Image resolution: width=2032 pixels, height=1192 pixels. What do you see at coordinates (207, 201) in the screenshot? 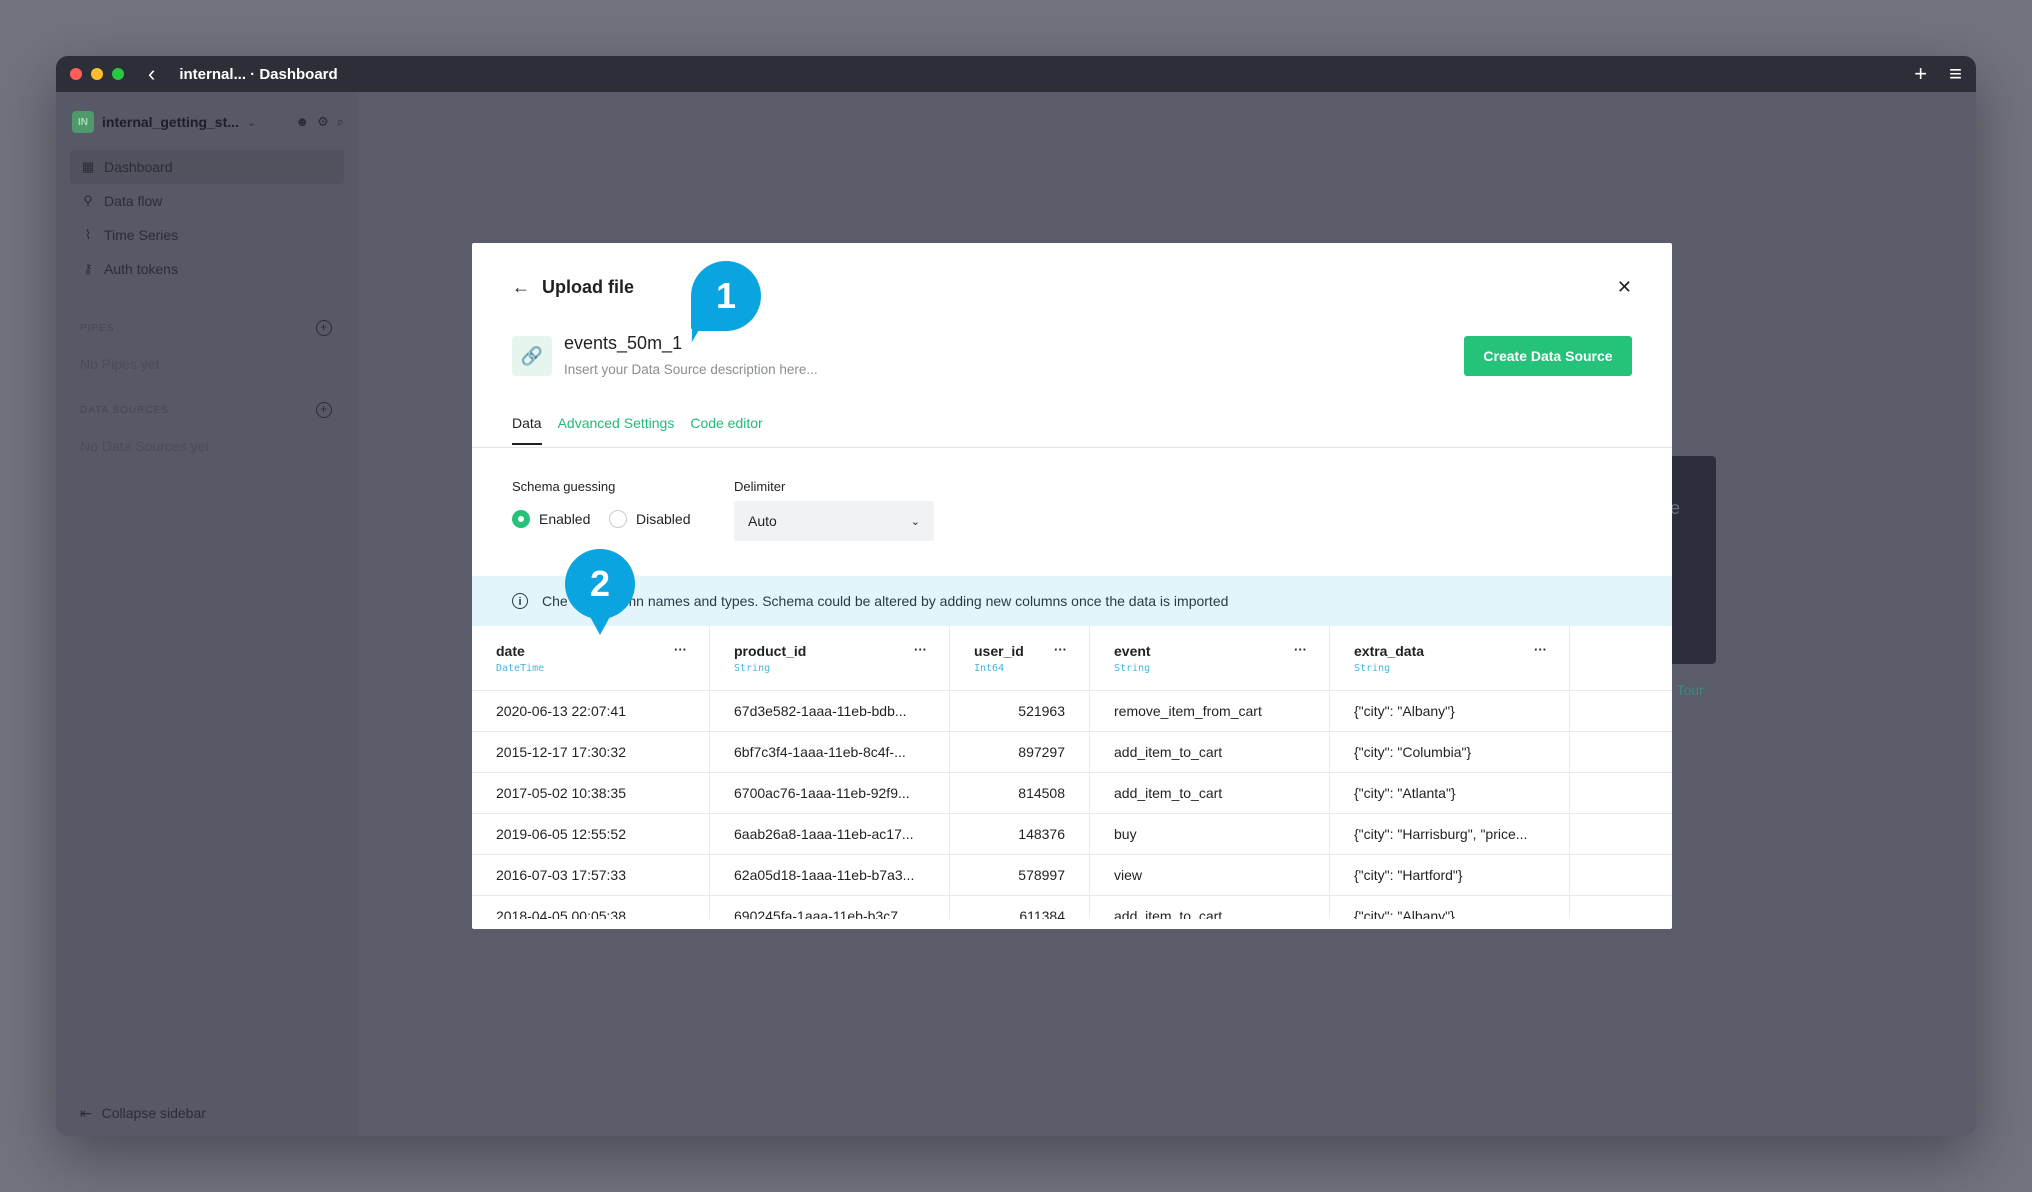
I see `sidebar-item-data-flow: ⚲ Data flow` at bounding box center [207, 201].